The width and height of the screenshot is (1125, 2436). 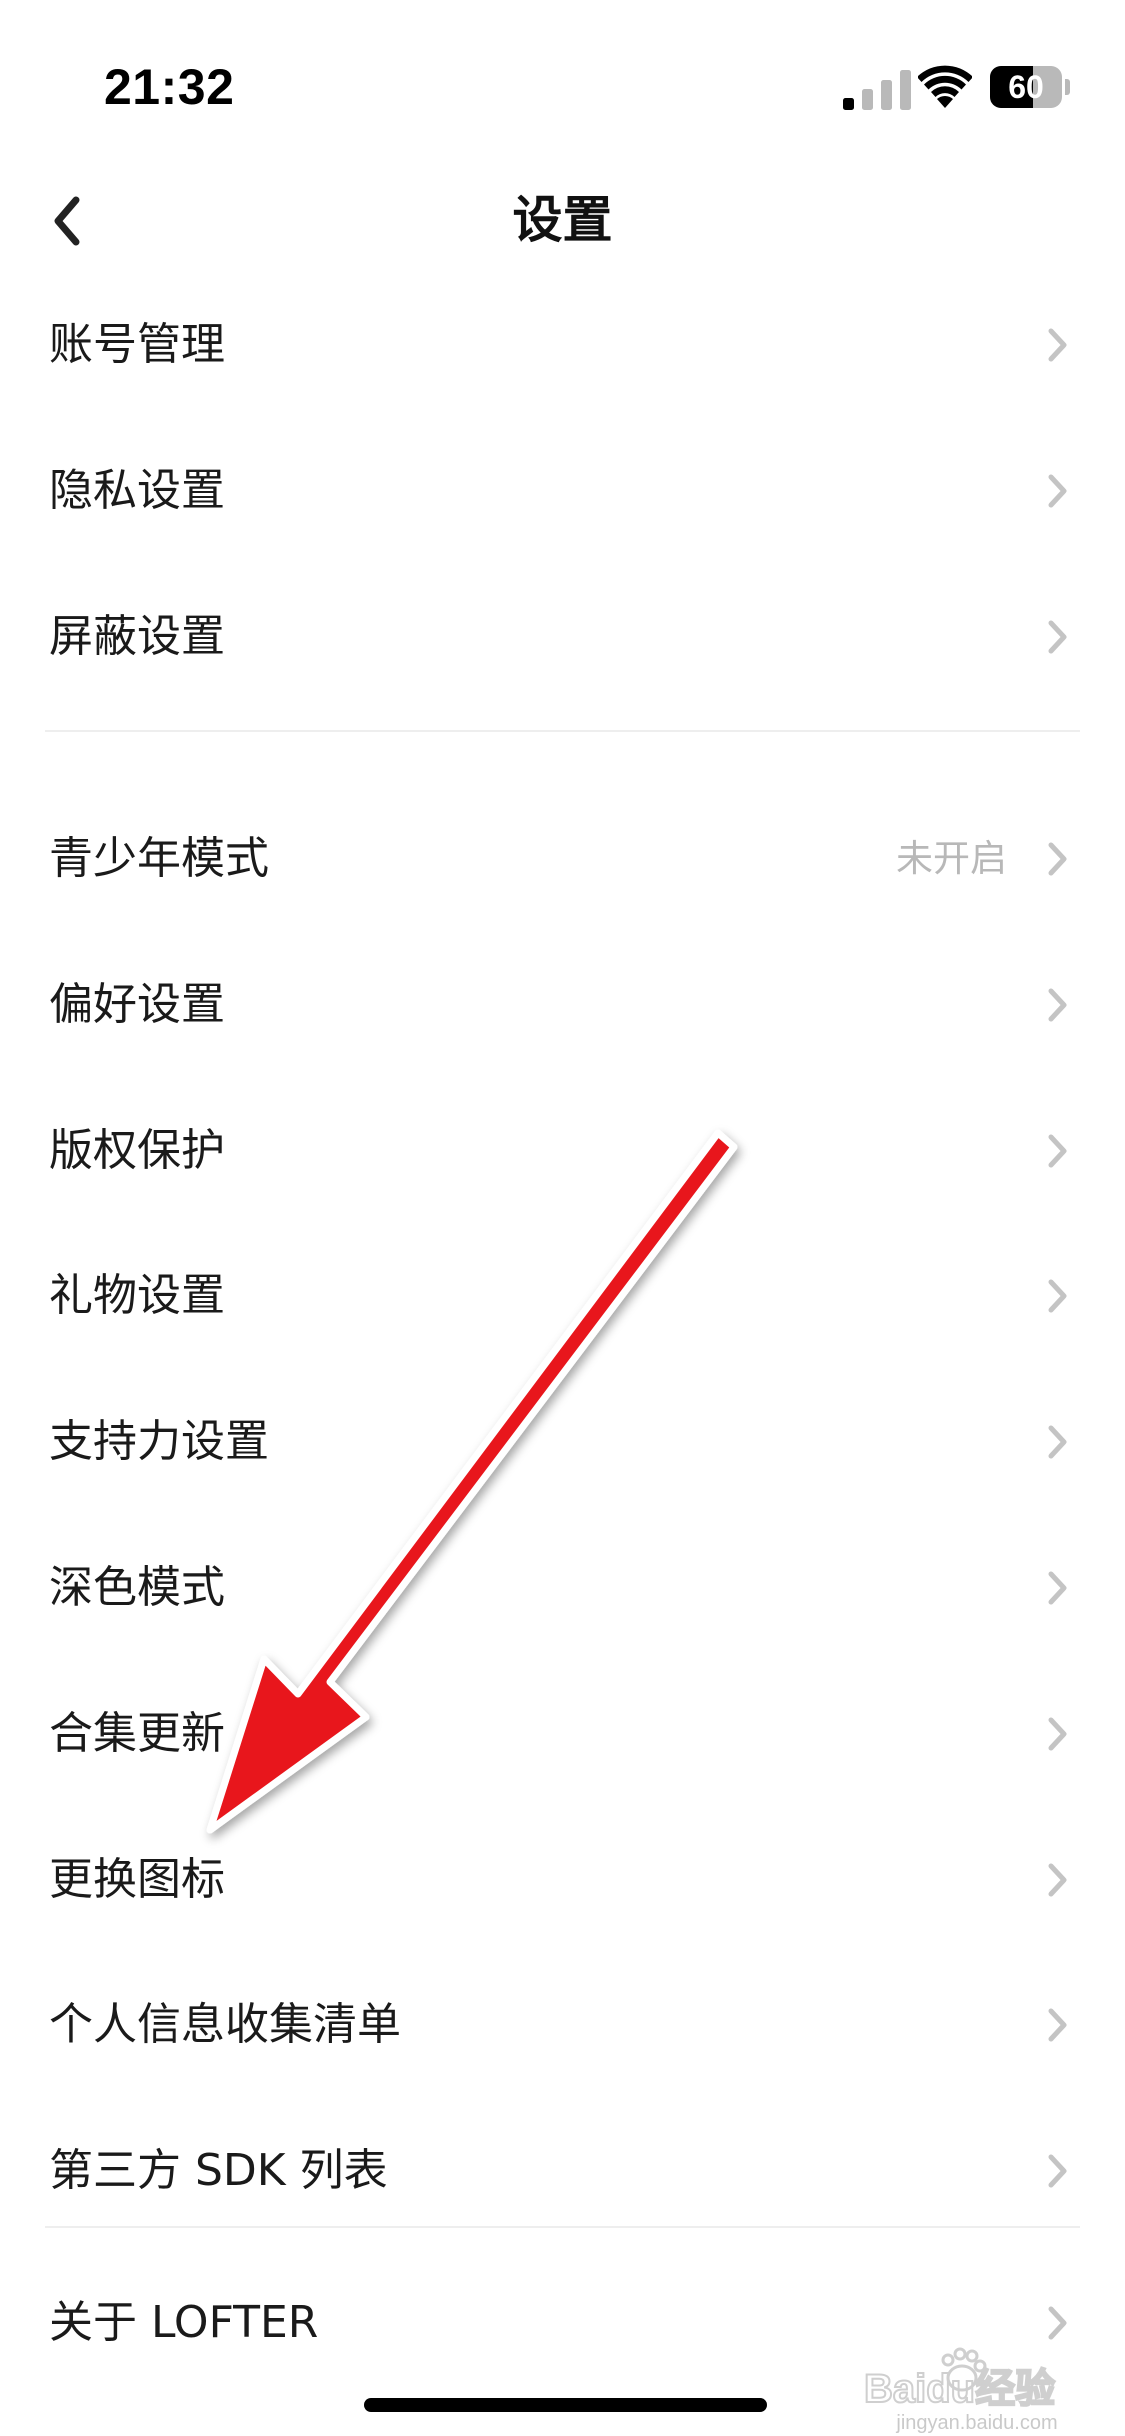 What do you see at coordinates (562, 1734) in the screenshot?
I see `settings-item: 合集更新` at bounding box center [562, 1734].